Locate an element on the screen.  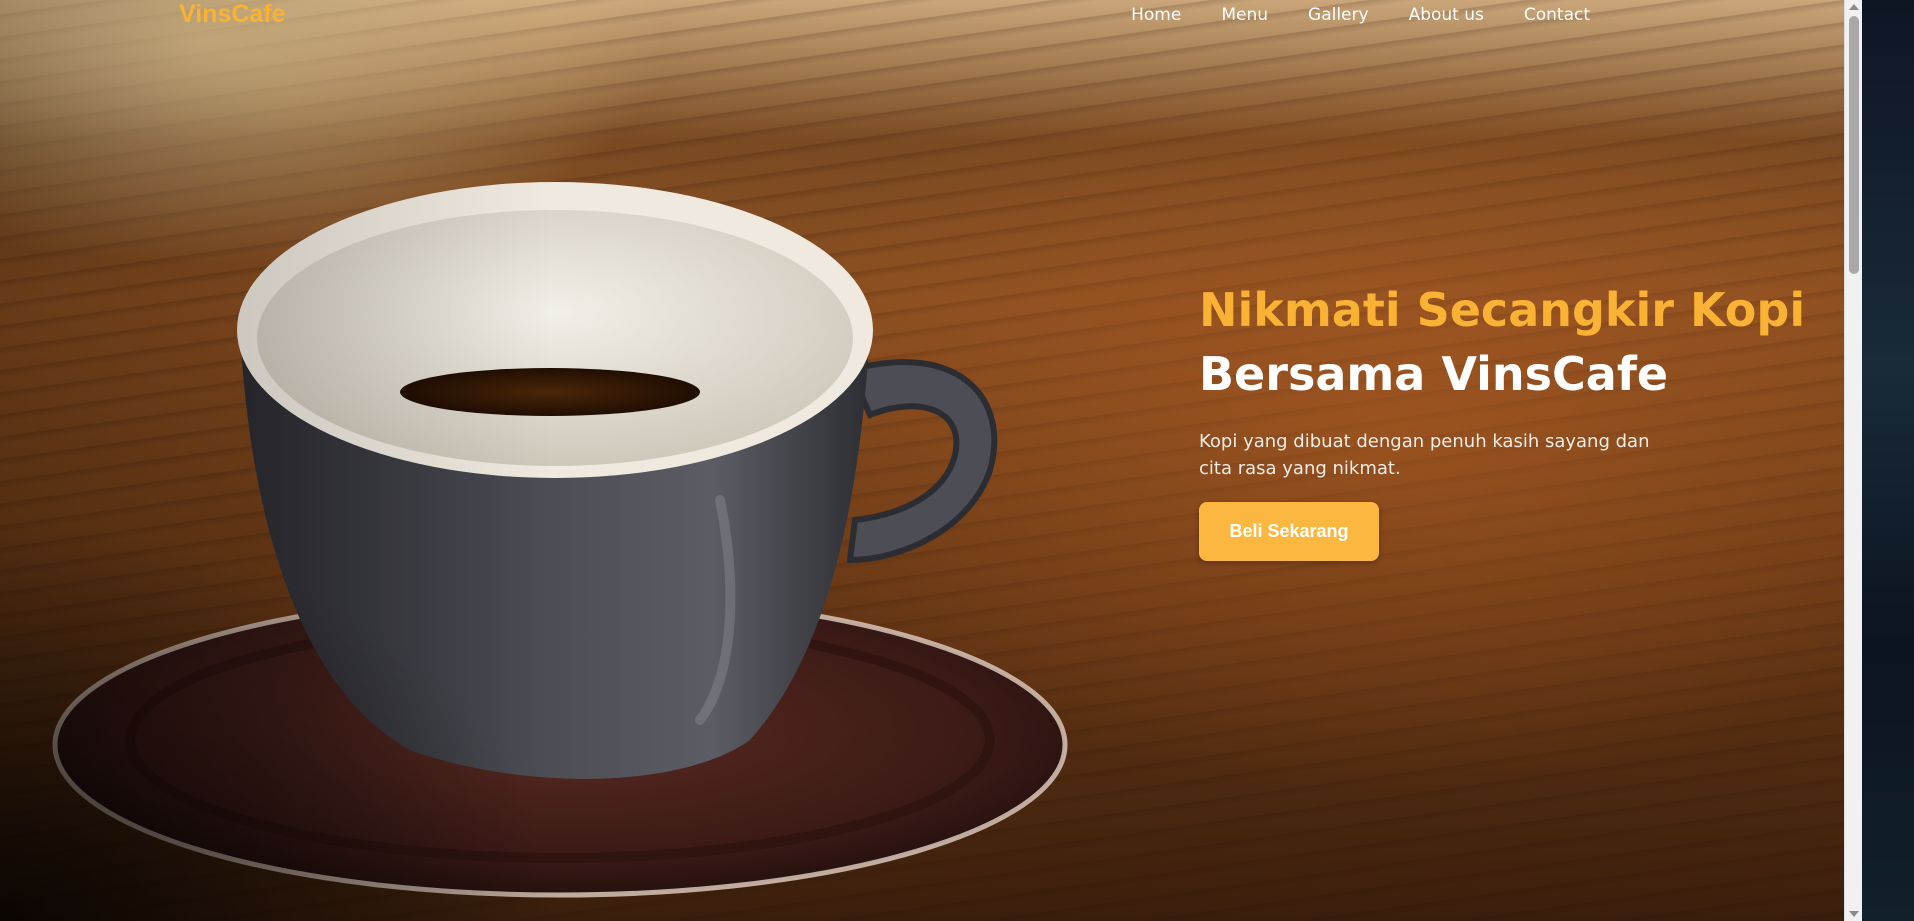
scrollbar-thumb is located at coordinates (1854, 145).